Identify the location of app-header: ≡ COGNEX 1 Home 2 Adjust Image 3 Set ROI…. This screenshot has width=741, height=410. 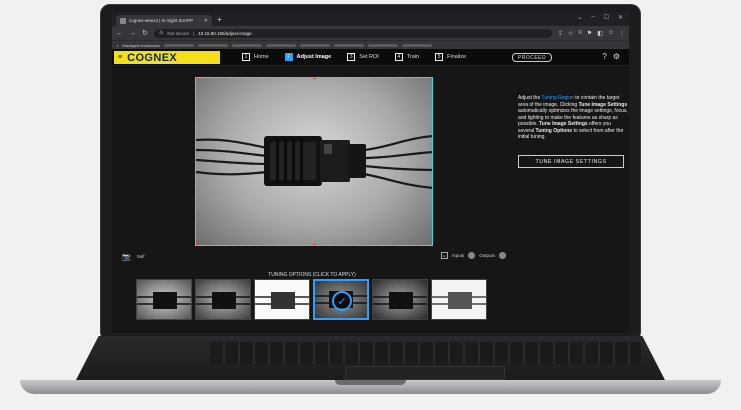
(370, 57).